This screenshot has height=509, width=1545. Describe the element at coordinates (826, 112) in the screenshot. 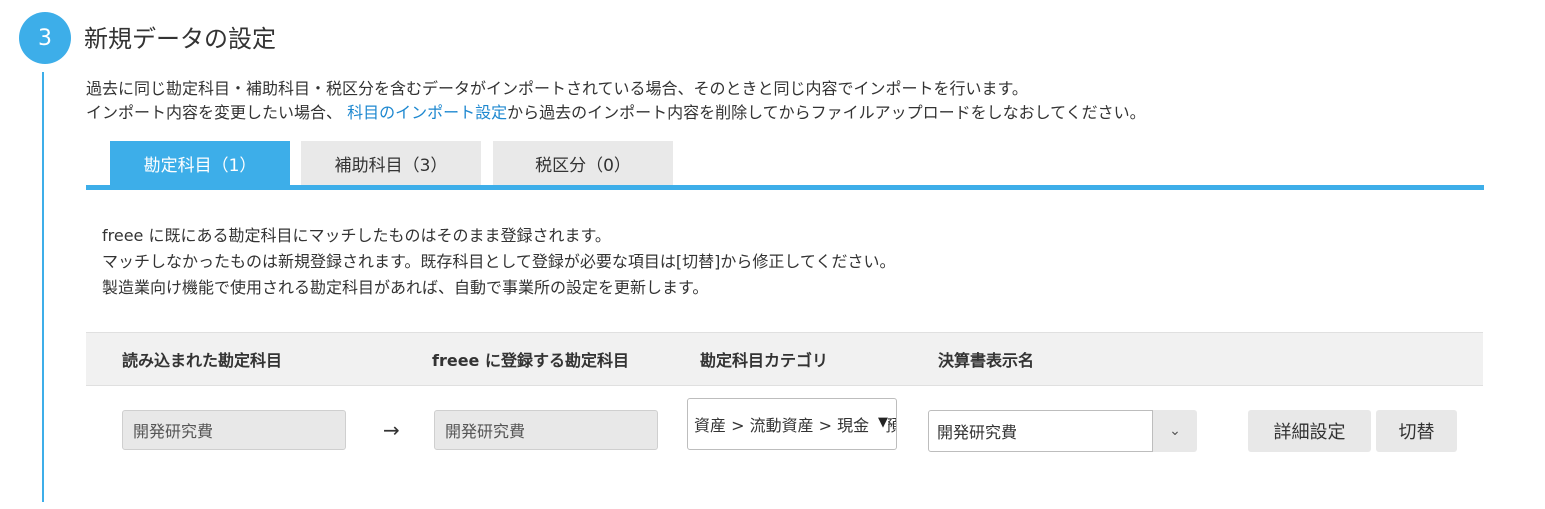

I see `description-line-2-suffix: から過去のインポート内容を削除してからファイルアップロードをしなおしてください。` at that location.